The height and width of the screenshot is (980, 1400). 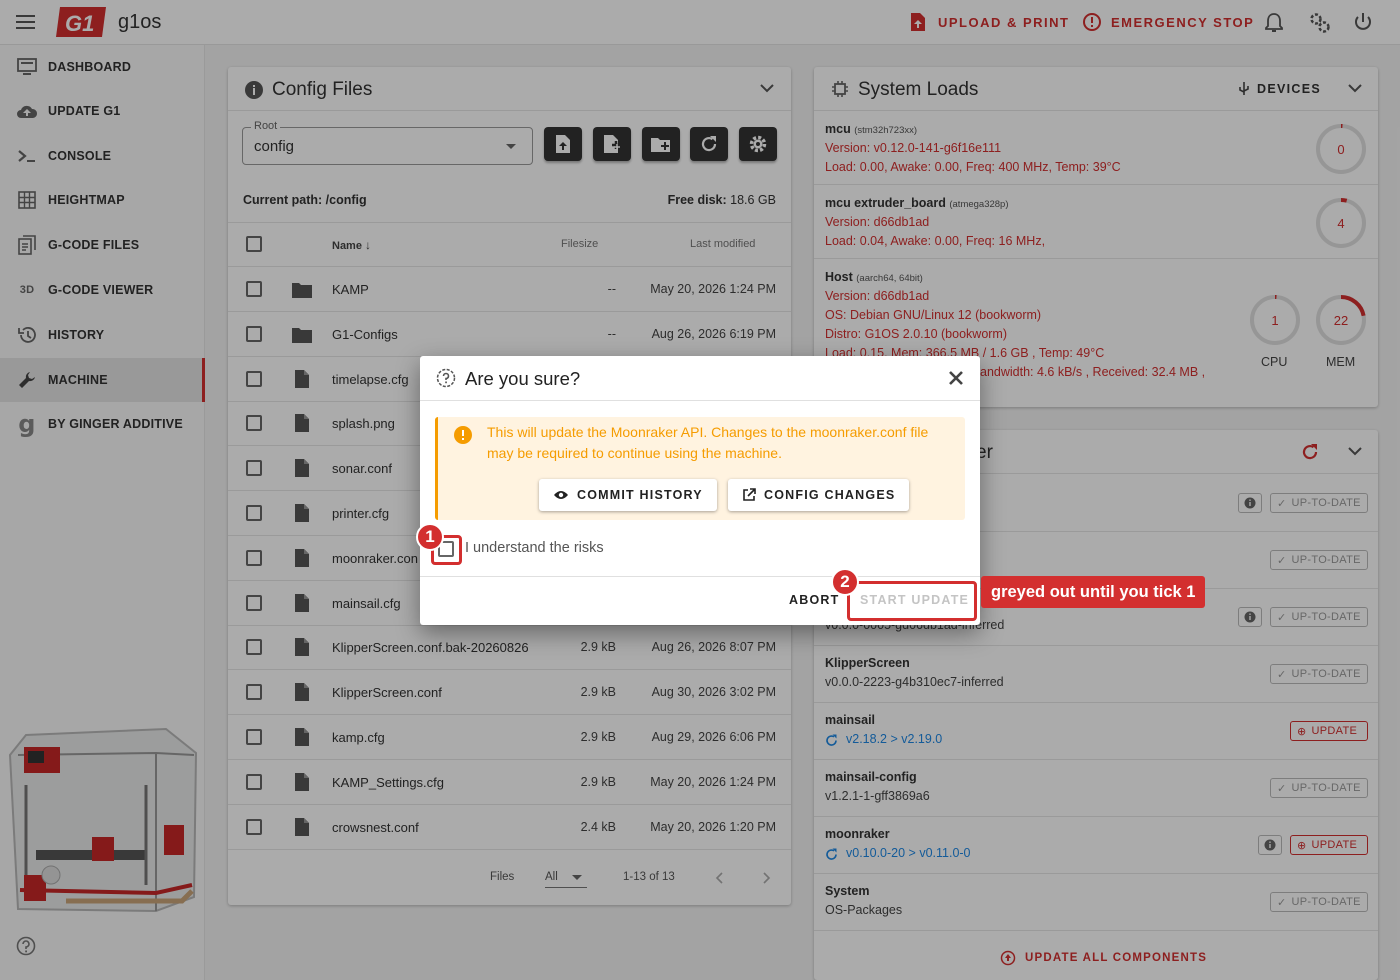 I want to click on dialog-title: Are you sure?, so click(x=523, y=378).